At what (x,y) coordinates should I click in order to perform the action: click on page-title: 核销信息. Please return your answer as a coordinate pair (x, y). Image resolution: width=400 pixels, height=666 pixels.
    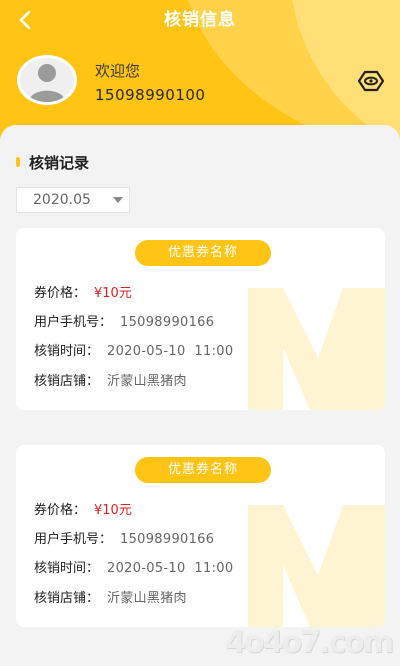
    Looking at the image, I should click on (200, 20).